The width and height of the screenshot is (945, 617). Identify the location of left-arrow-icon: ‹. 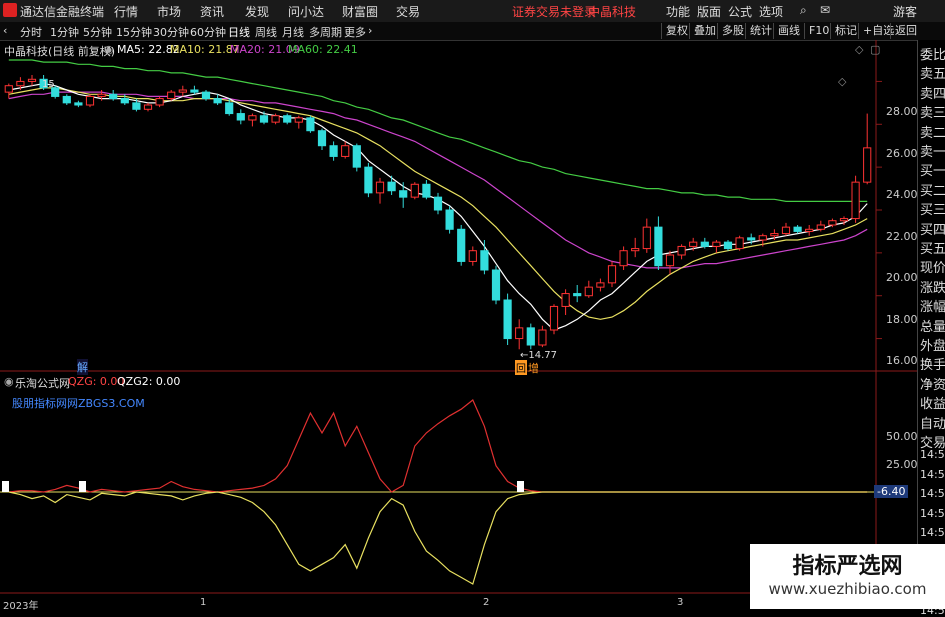
(5, 30).